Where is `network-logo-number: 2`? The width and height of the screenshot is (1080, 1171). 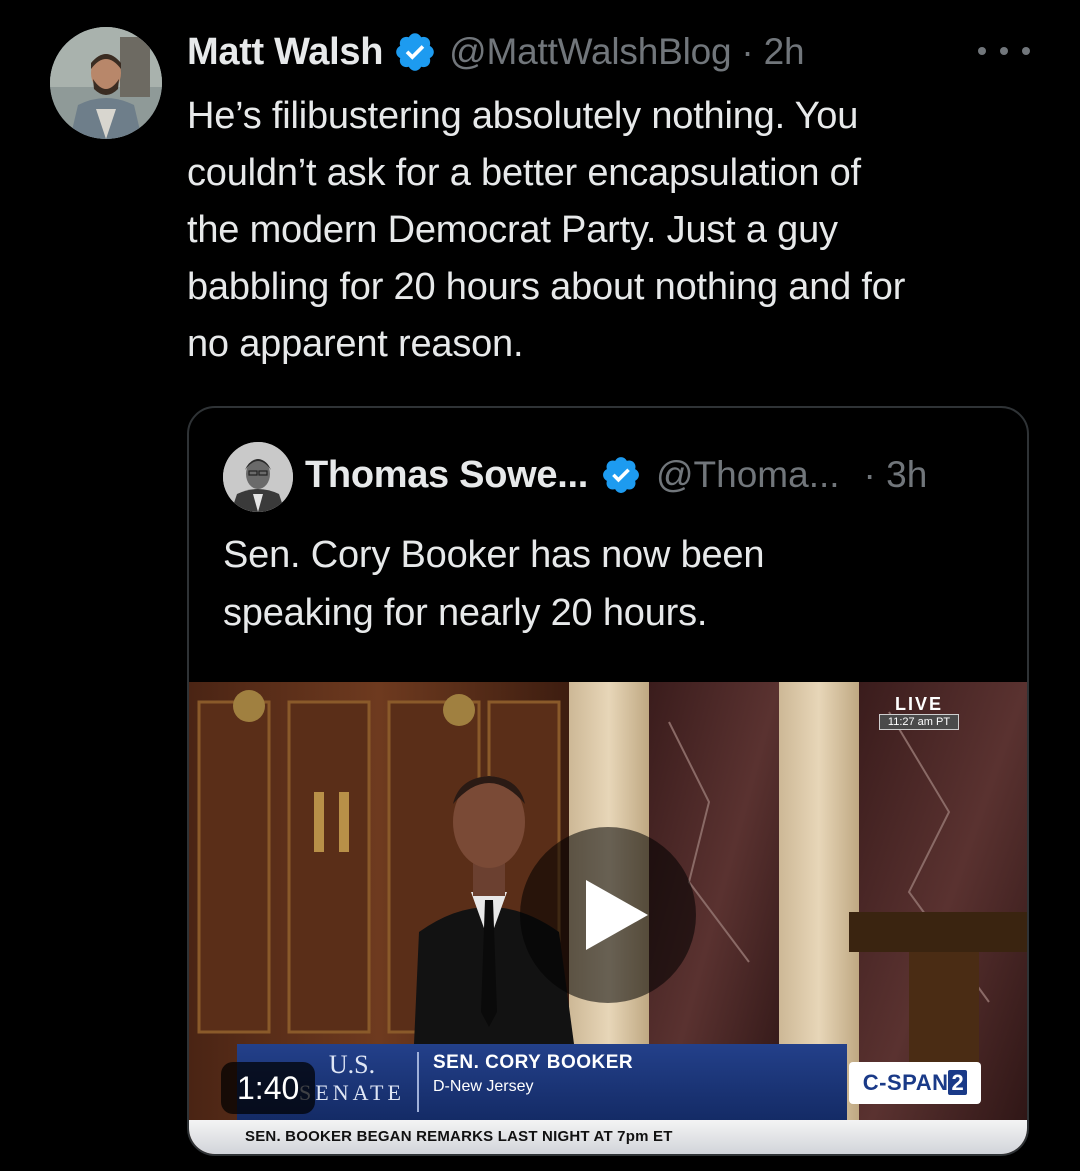 network-logo-number: 2 is located at coordinates (958, 1082).